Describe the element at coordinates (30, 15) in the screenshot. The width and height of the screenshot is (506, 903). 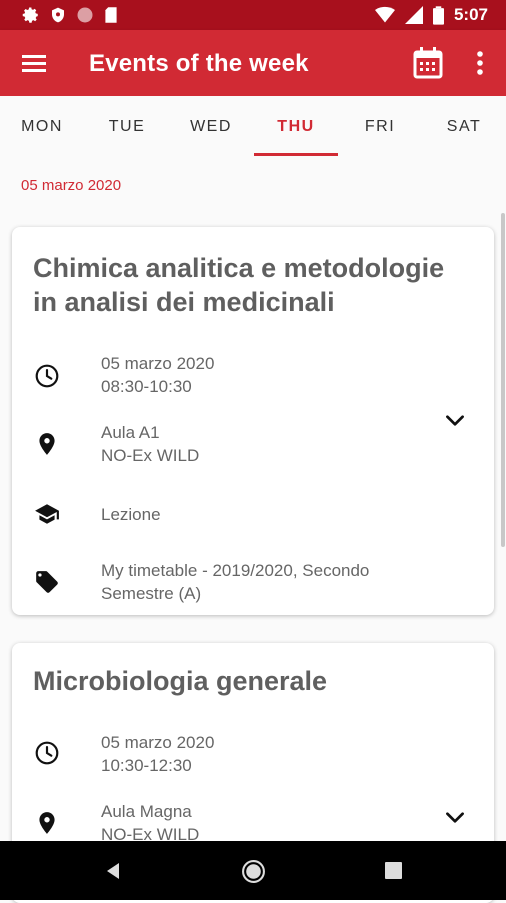
I see `gear-icon` at that location.